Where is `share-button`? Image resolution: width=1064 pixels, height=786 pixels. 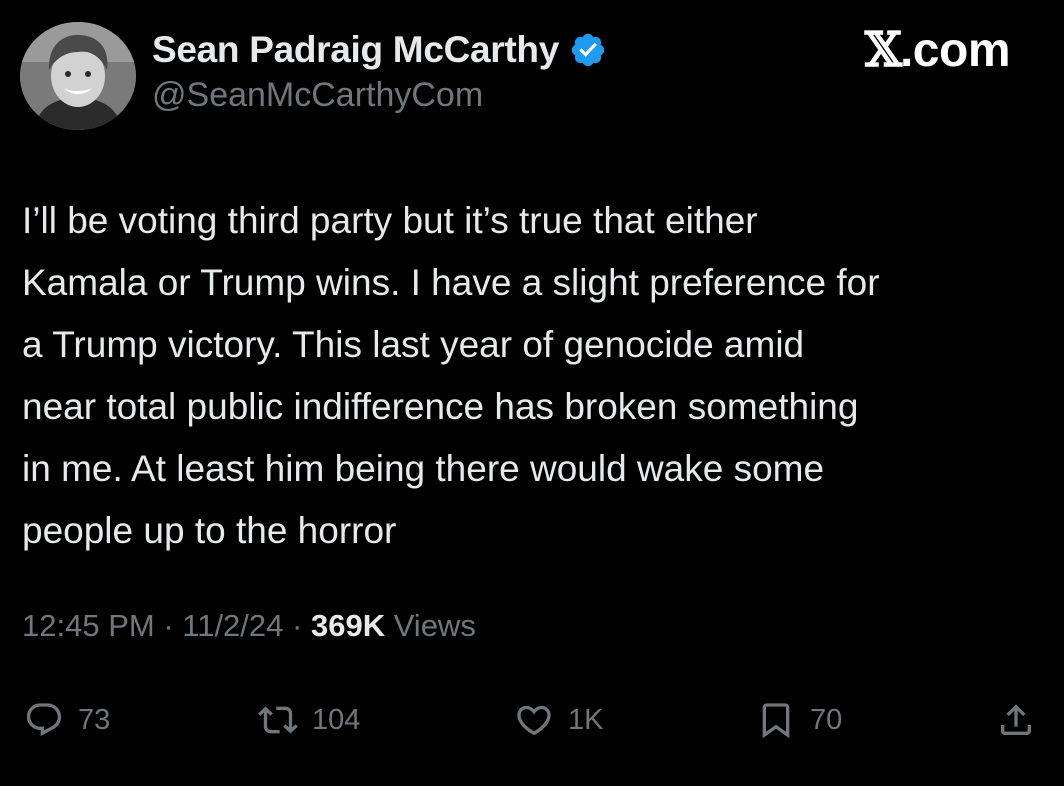 share-button is located at coordinates (1016, 720).